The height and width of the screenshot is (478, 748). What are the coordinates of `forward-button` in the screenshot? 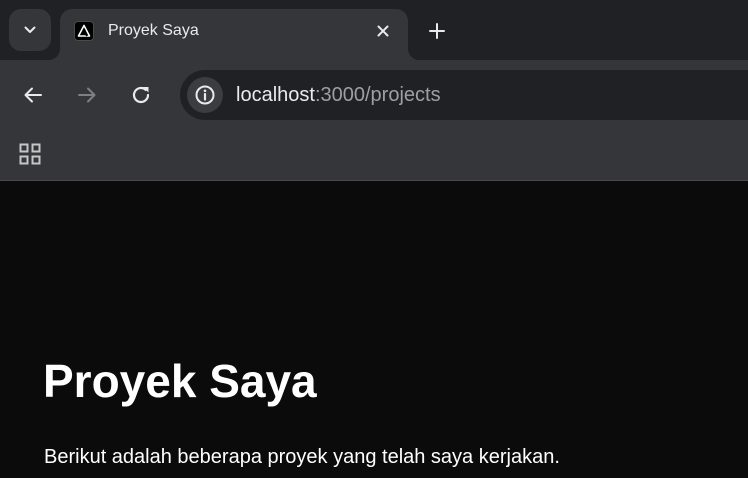 It's located at (87, 95).